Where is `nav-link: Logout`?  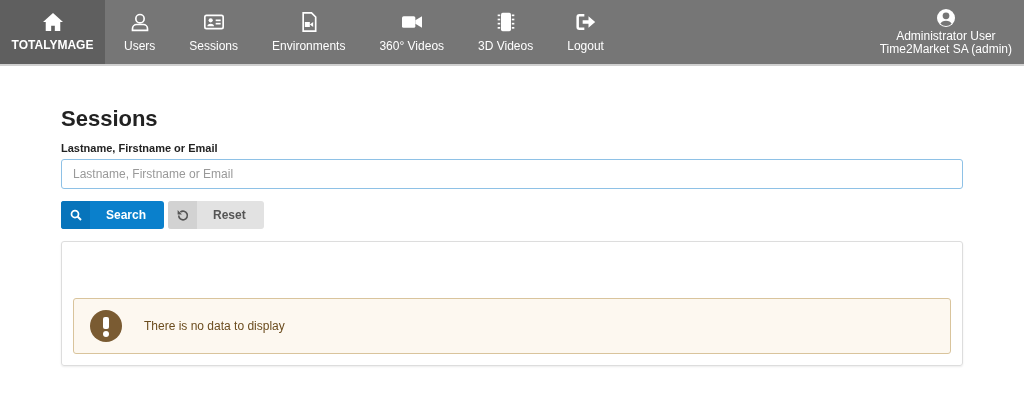 nav-link: Logout is located at coordinates (585, 32).